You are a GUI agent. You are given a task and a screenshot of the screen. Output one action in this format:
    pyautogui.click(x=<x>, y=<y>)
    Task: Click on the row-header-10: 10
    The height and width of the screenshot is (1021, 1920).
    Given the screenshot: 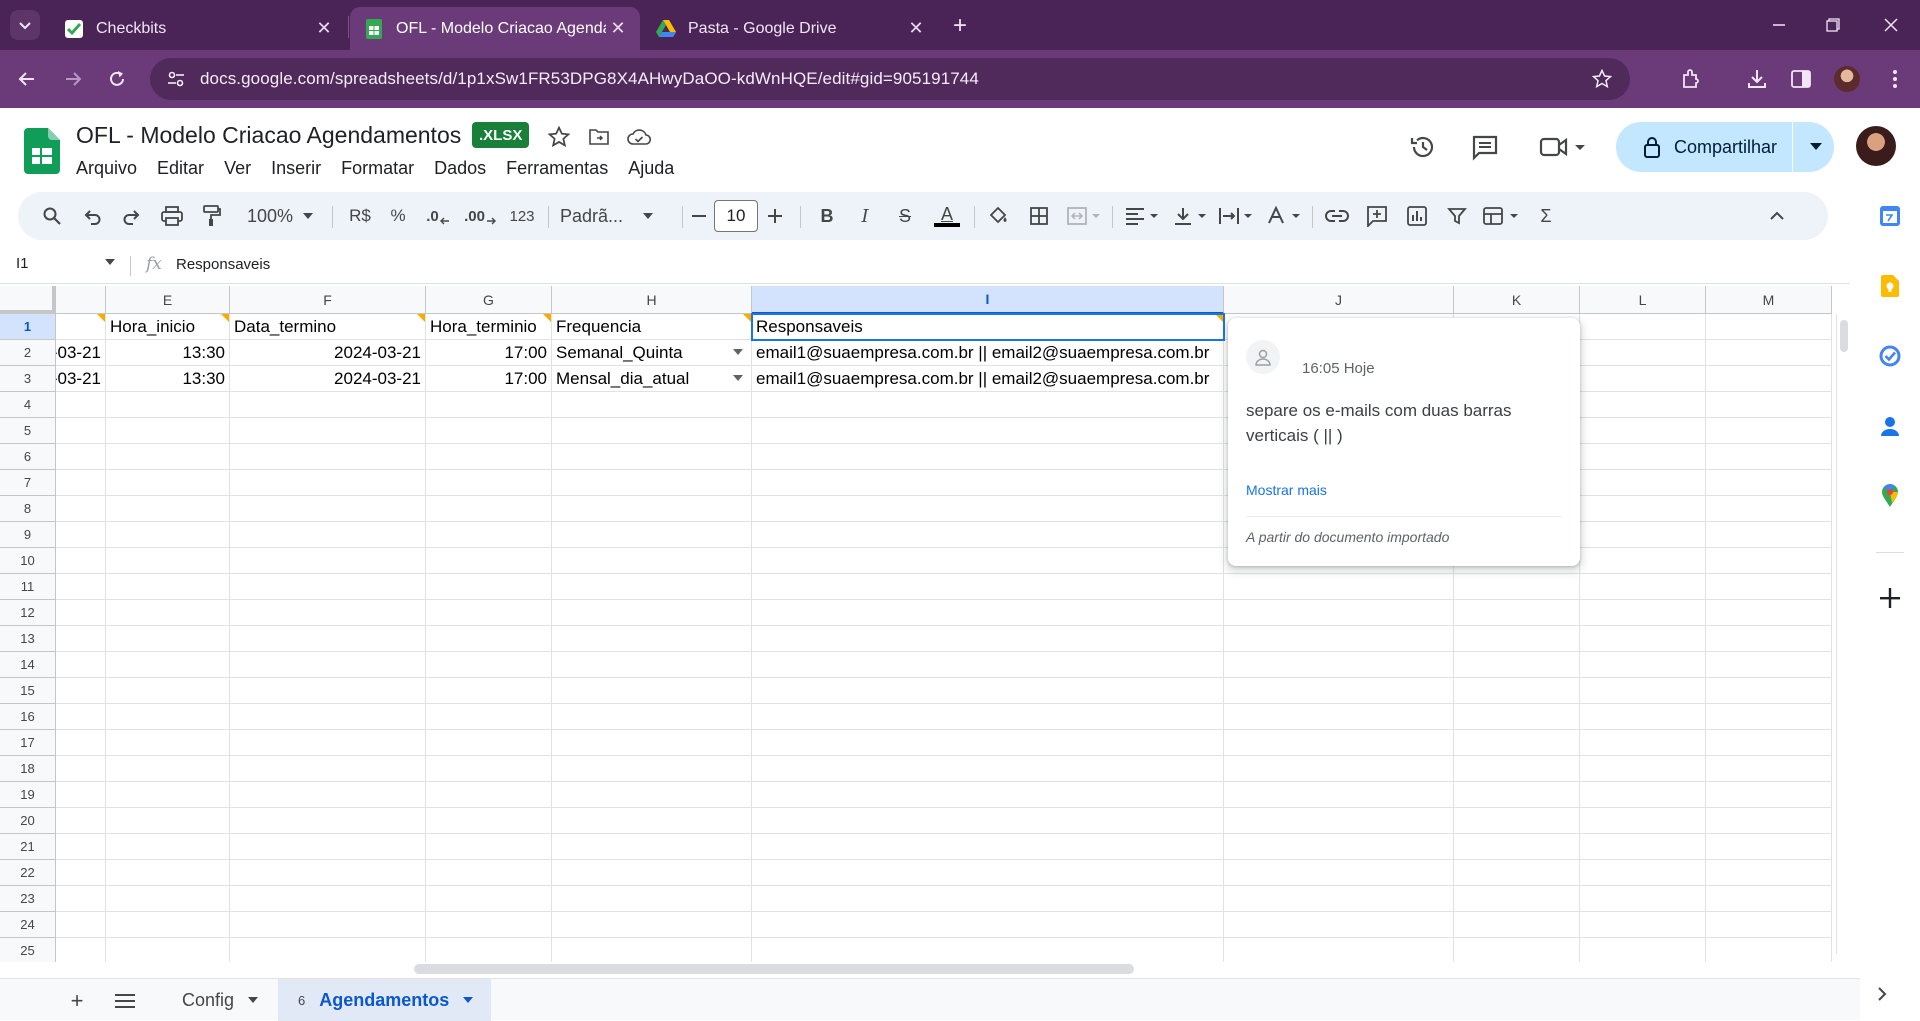 What is the action you would take?
    pyautogui.click(x=28, y=561)
    